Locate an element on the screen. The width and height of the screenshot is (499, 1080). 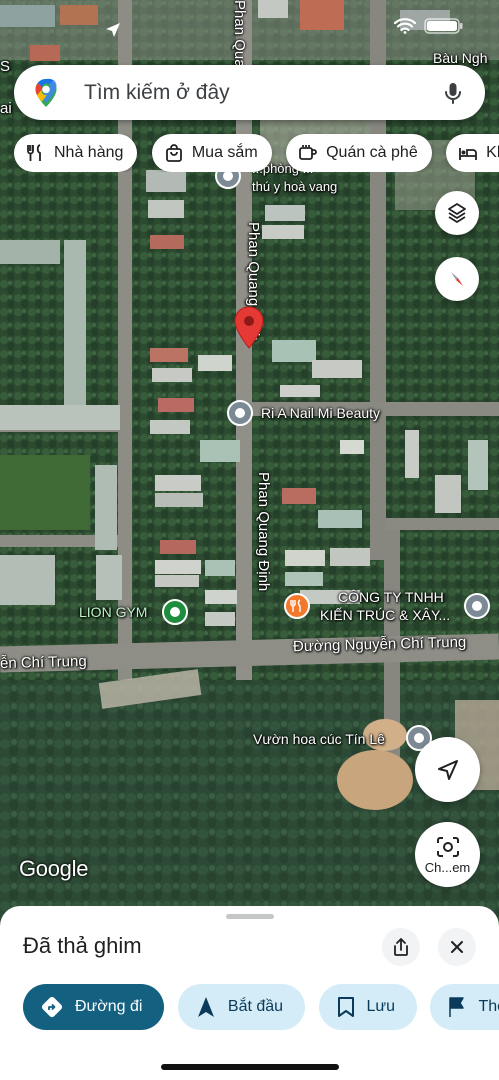
flag-icon is located at coordinates (457, 1007).